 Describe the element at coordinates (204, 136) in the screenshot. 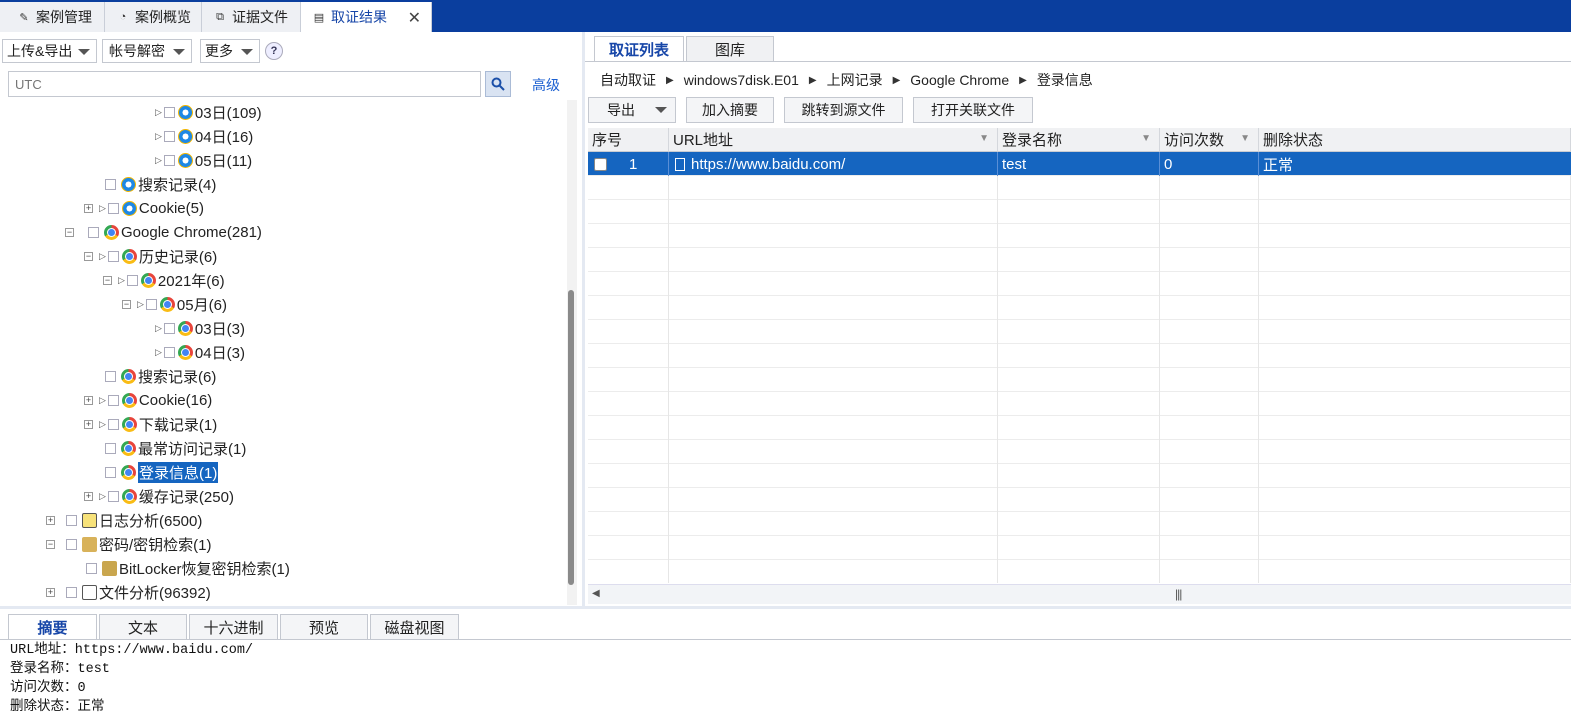

I see `tree-node-ie-day-04: ▷ 04日(16)` at that location.